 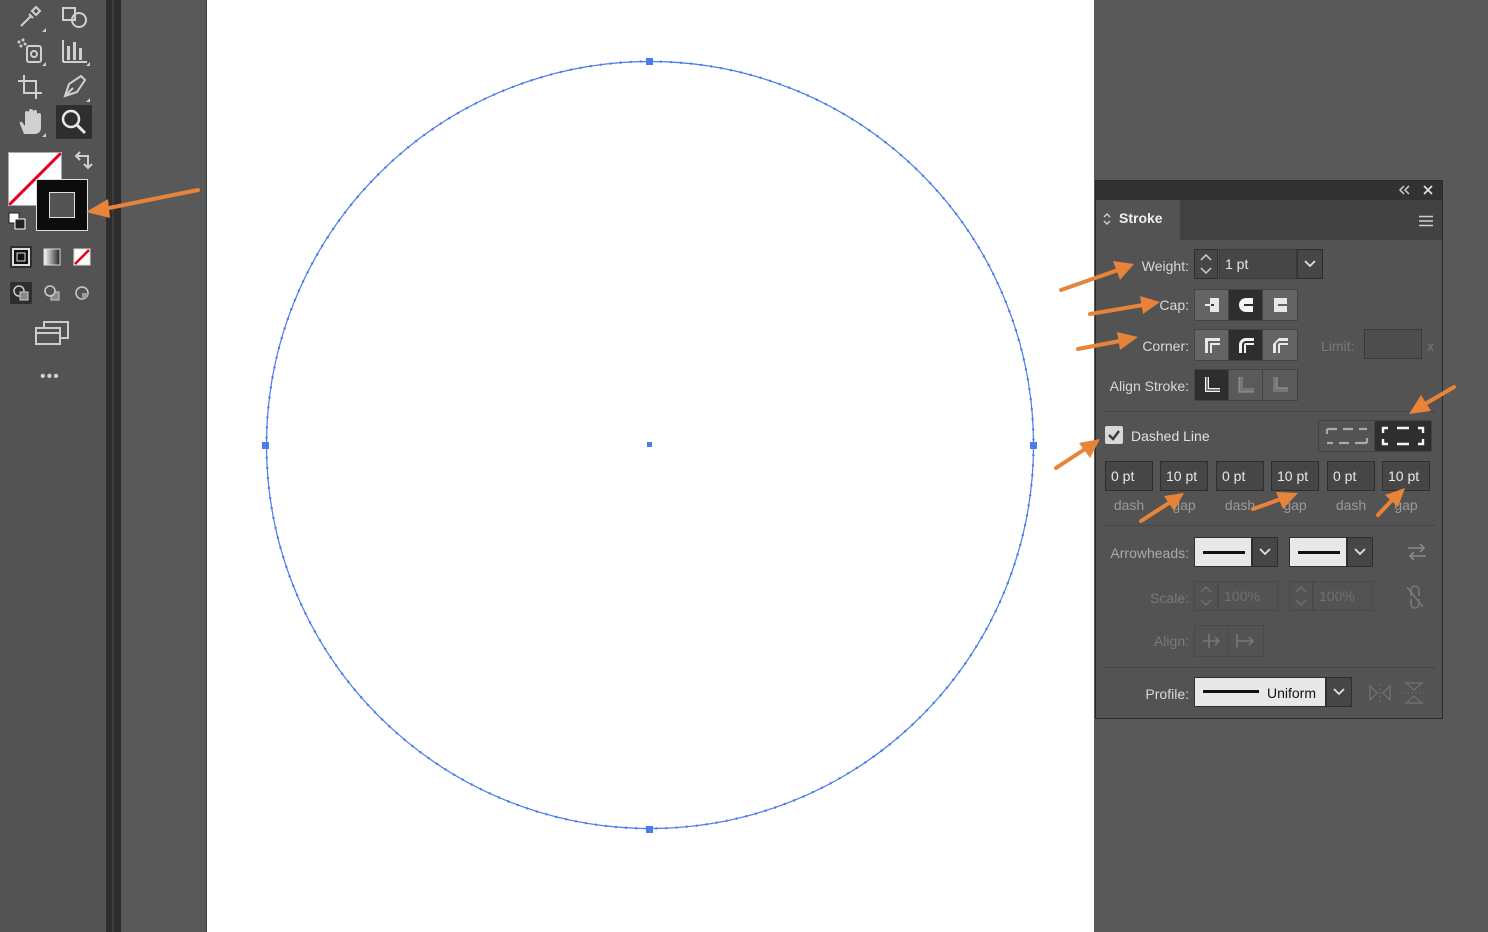 What do you see at coordinates (649, 829) in the screenshot?
I see `anchor-point-bottom` at bounding box center [649, 829].